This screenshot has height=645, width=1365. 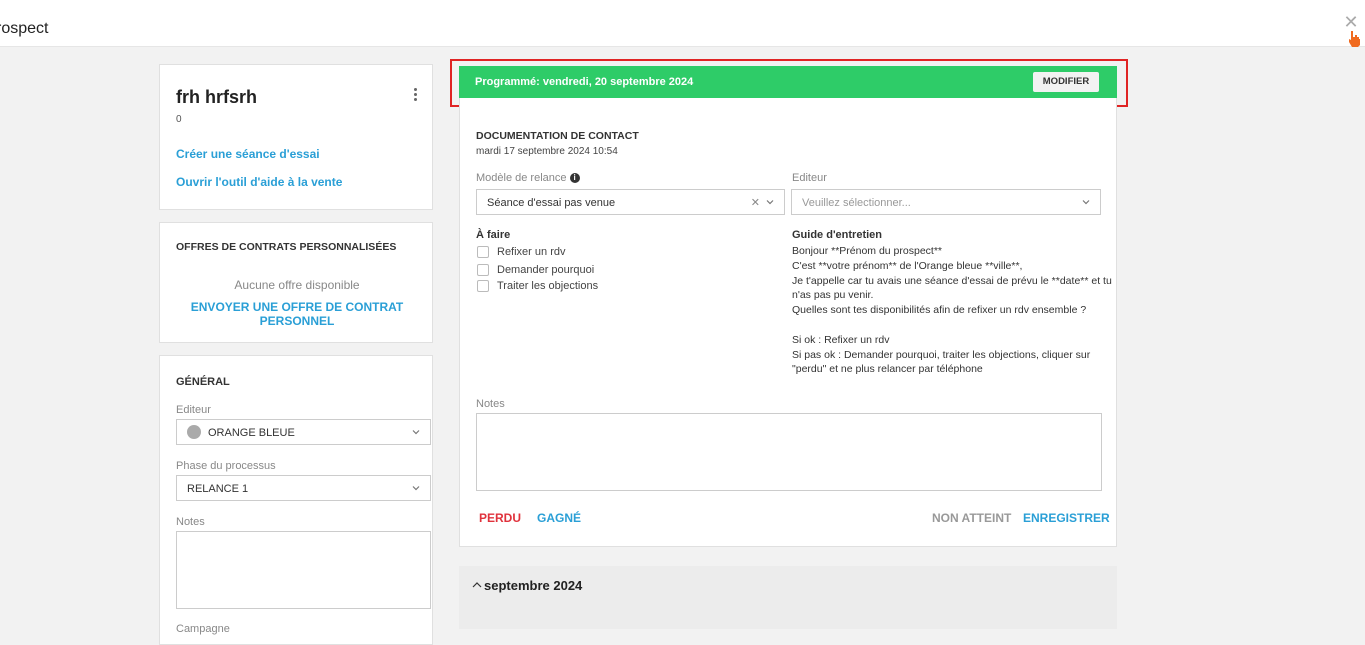 I want to click on editor-select: ORANGE BLEUE, so click(x=303, y=432).